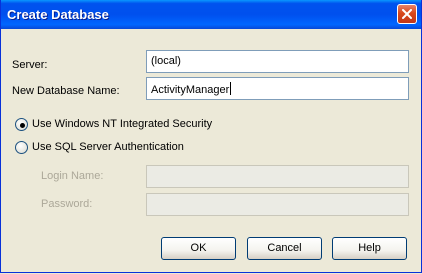 Image resolution: width=422 pixels, height=274 pixels. I want to click on close-button, so click(407, 14).